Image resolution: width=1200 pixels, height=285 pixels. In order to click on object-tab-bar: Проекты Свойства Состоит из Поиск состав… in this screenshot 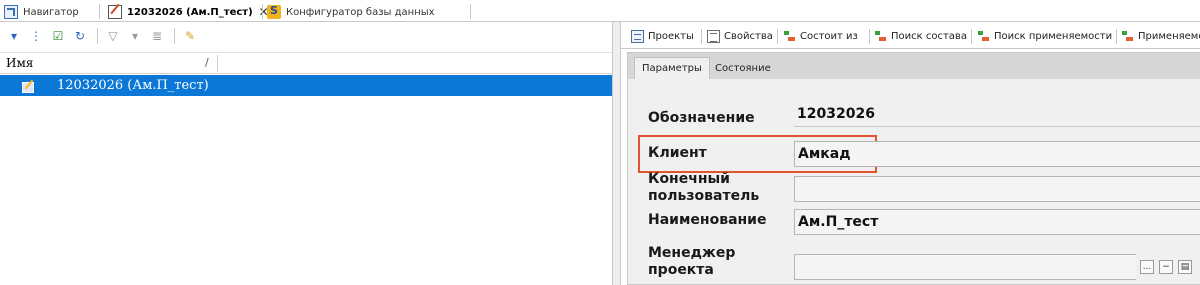, I will do `click(910, 36)`.